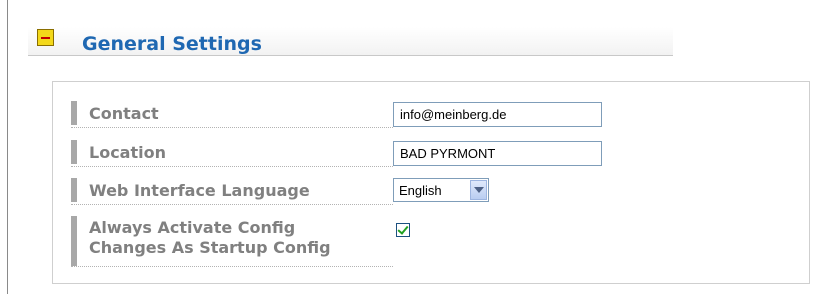 This screenshot has height=294, width=831. I want to click on frame-border, so click(7, 147).